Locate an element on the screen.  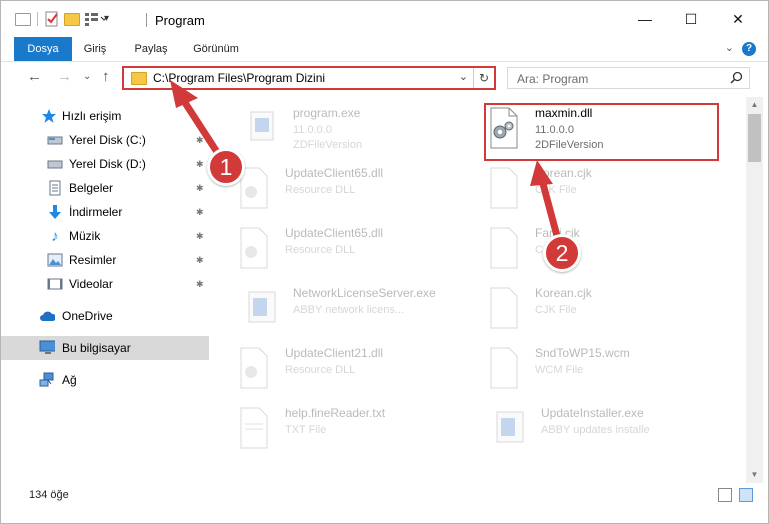
sidebar-item-disk-c: Yerel Disk (C:) ✱ is located at coordinates (105, 140).